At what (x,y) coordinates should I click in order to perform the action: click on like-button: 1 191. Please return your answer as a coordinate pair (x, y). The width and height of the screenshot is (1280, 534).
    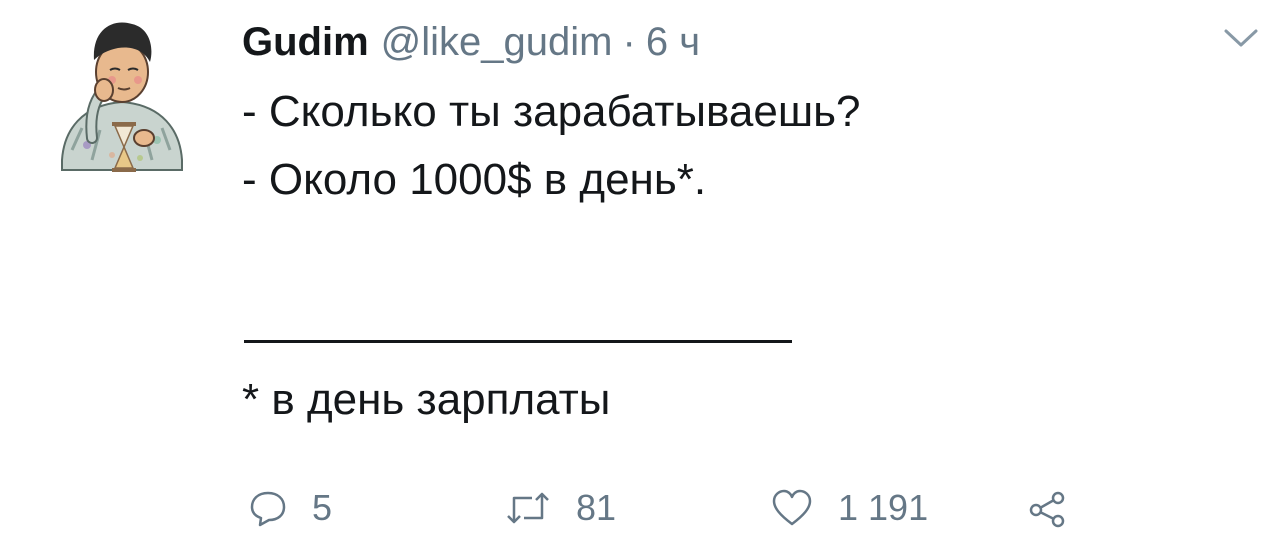
    Looking at the image, I should click on (849, 508).